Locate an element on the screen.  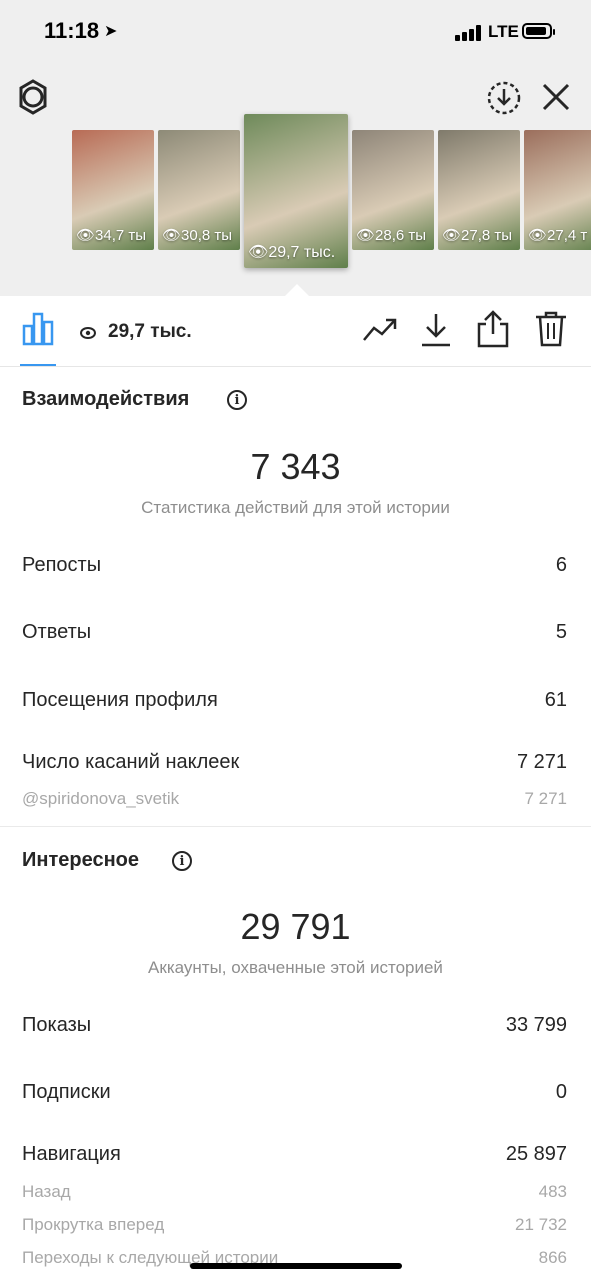
metric-value: 0 is located at coordinates (561, 1092).